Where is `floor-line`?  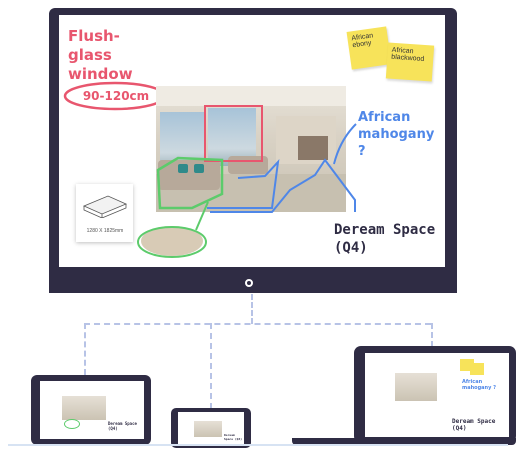
floor-line is located at coordinates (258, 445).